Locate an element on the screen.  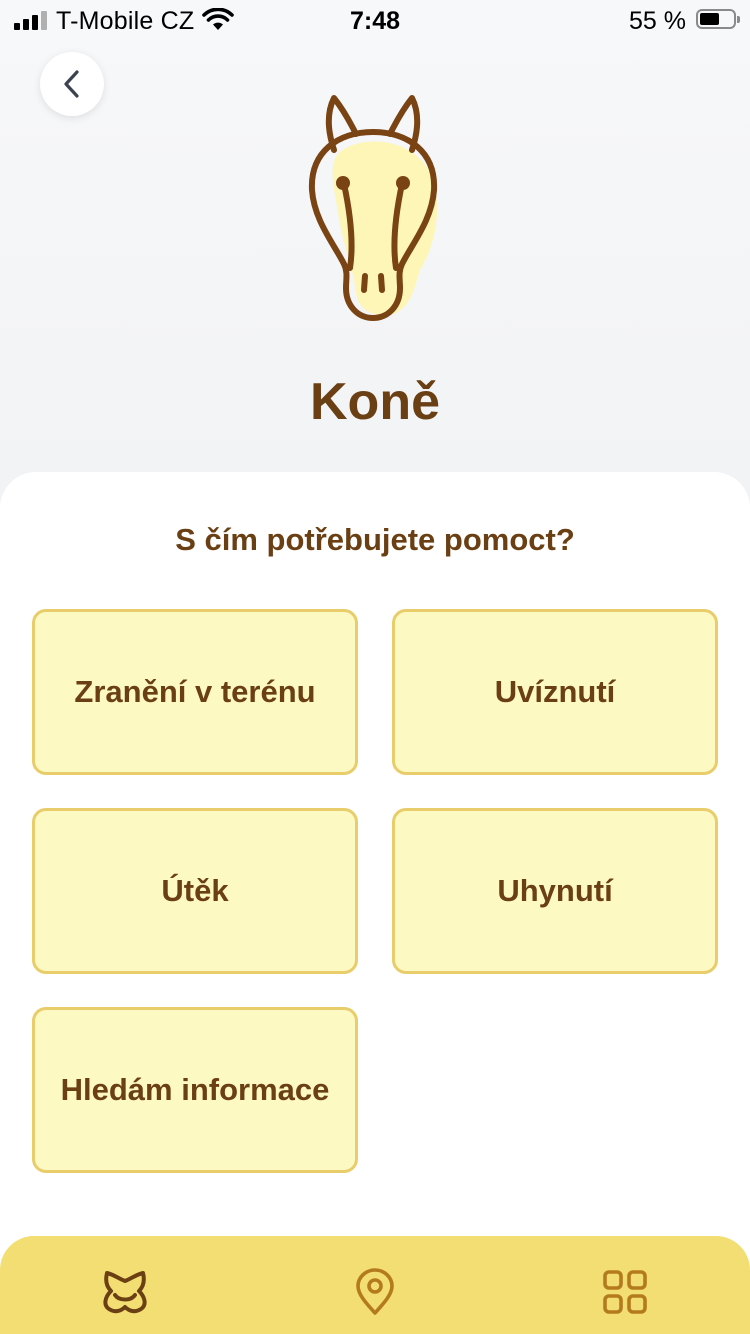
grid-icon is located at coordinates (625, 1292).